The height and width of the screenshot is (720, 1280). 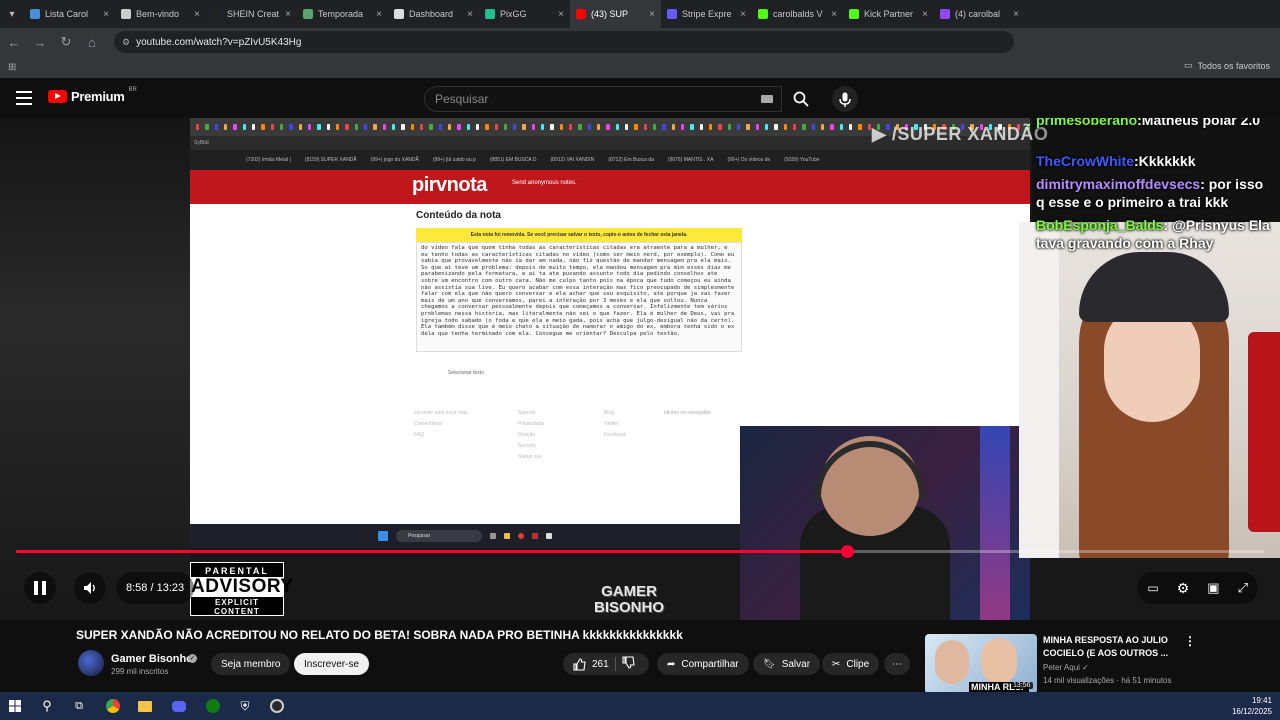 What do you see at coordinates (24, 98) in the screenshot?
I see `menu-hamburger-icon` at bounding box center [24, 98].